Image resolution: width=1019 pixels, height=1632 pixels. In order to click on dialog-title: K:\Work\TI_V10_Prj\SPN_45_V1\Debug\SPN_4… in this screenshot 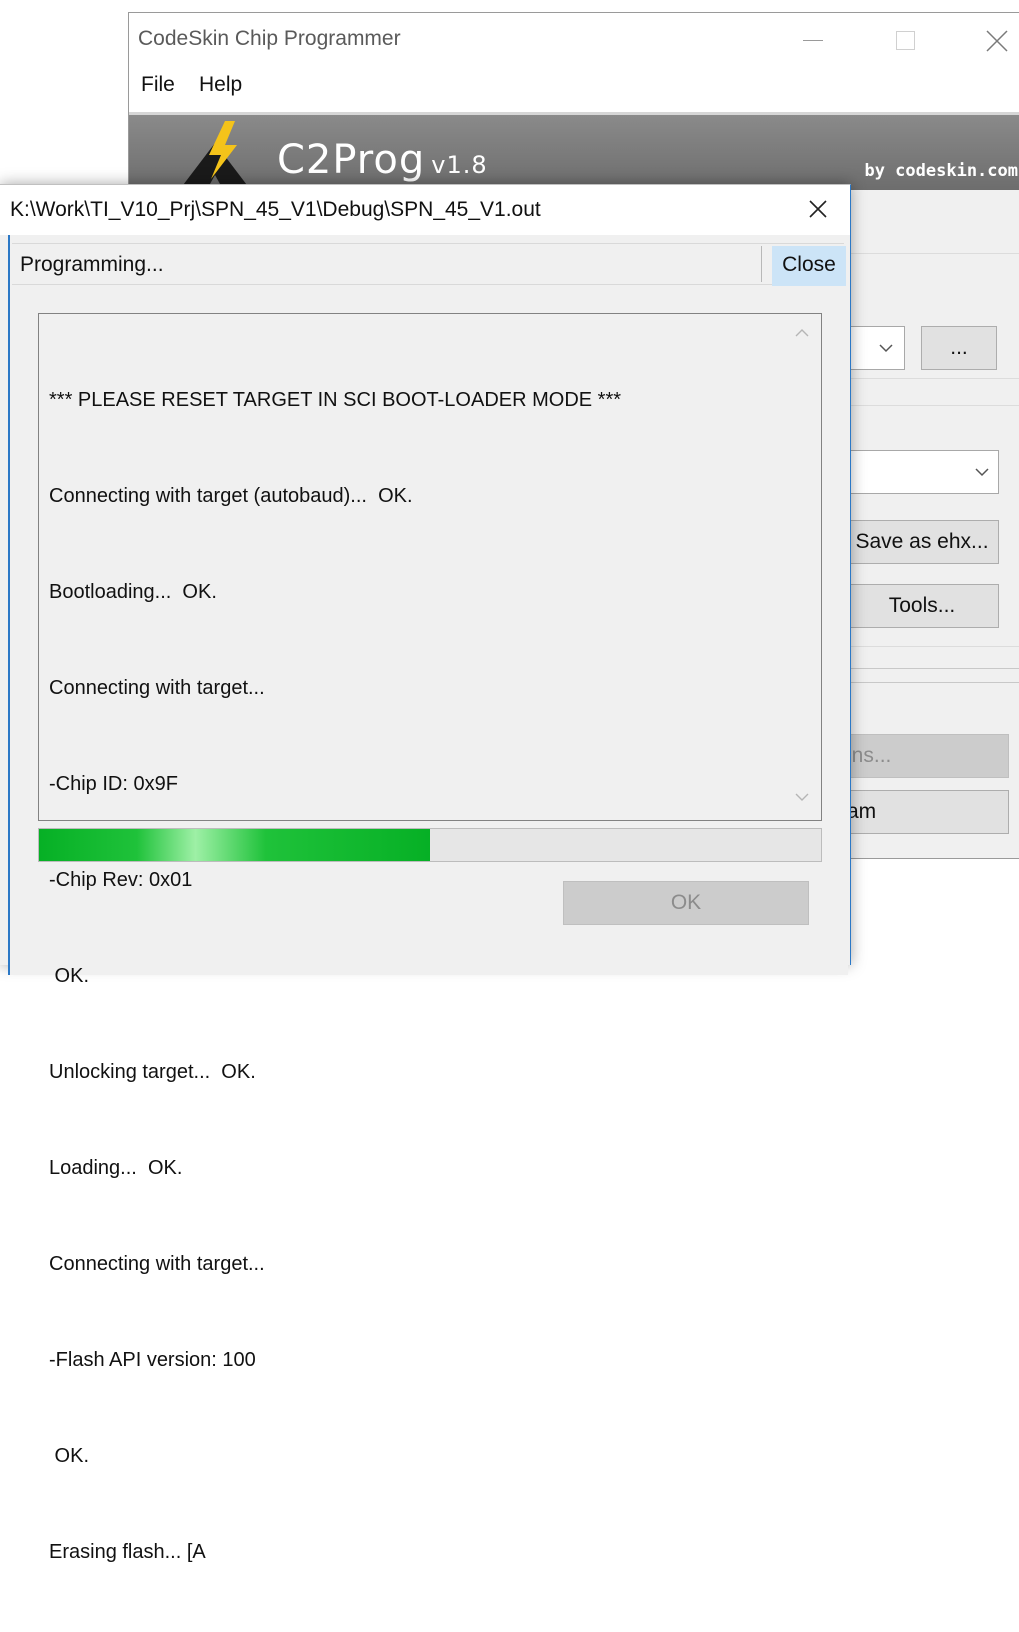, I will do `click(275, 209)`.